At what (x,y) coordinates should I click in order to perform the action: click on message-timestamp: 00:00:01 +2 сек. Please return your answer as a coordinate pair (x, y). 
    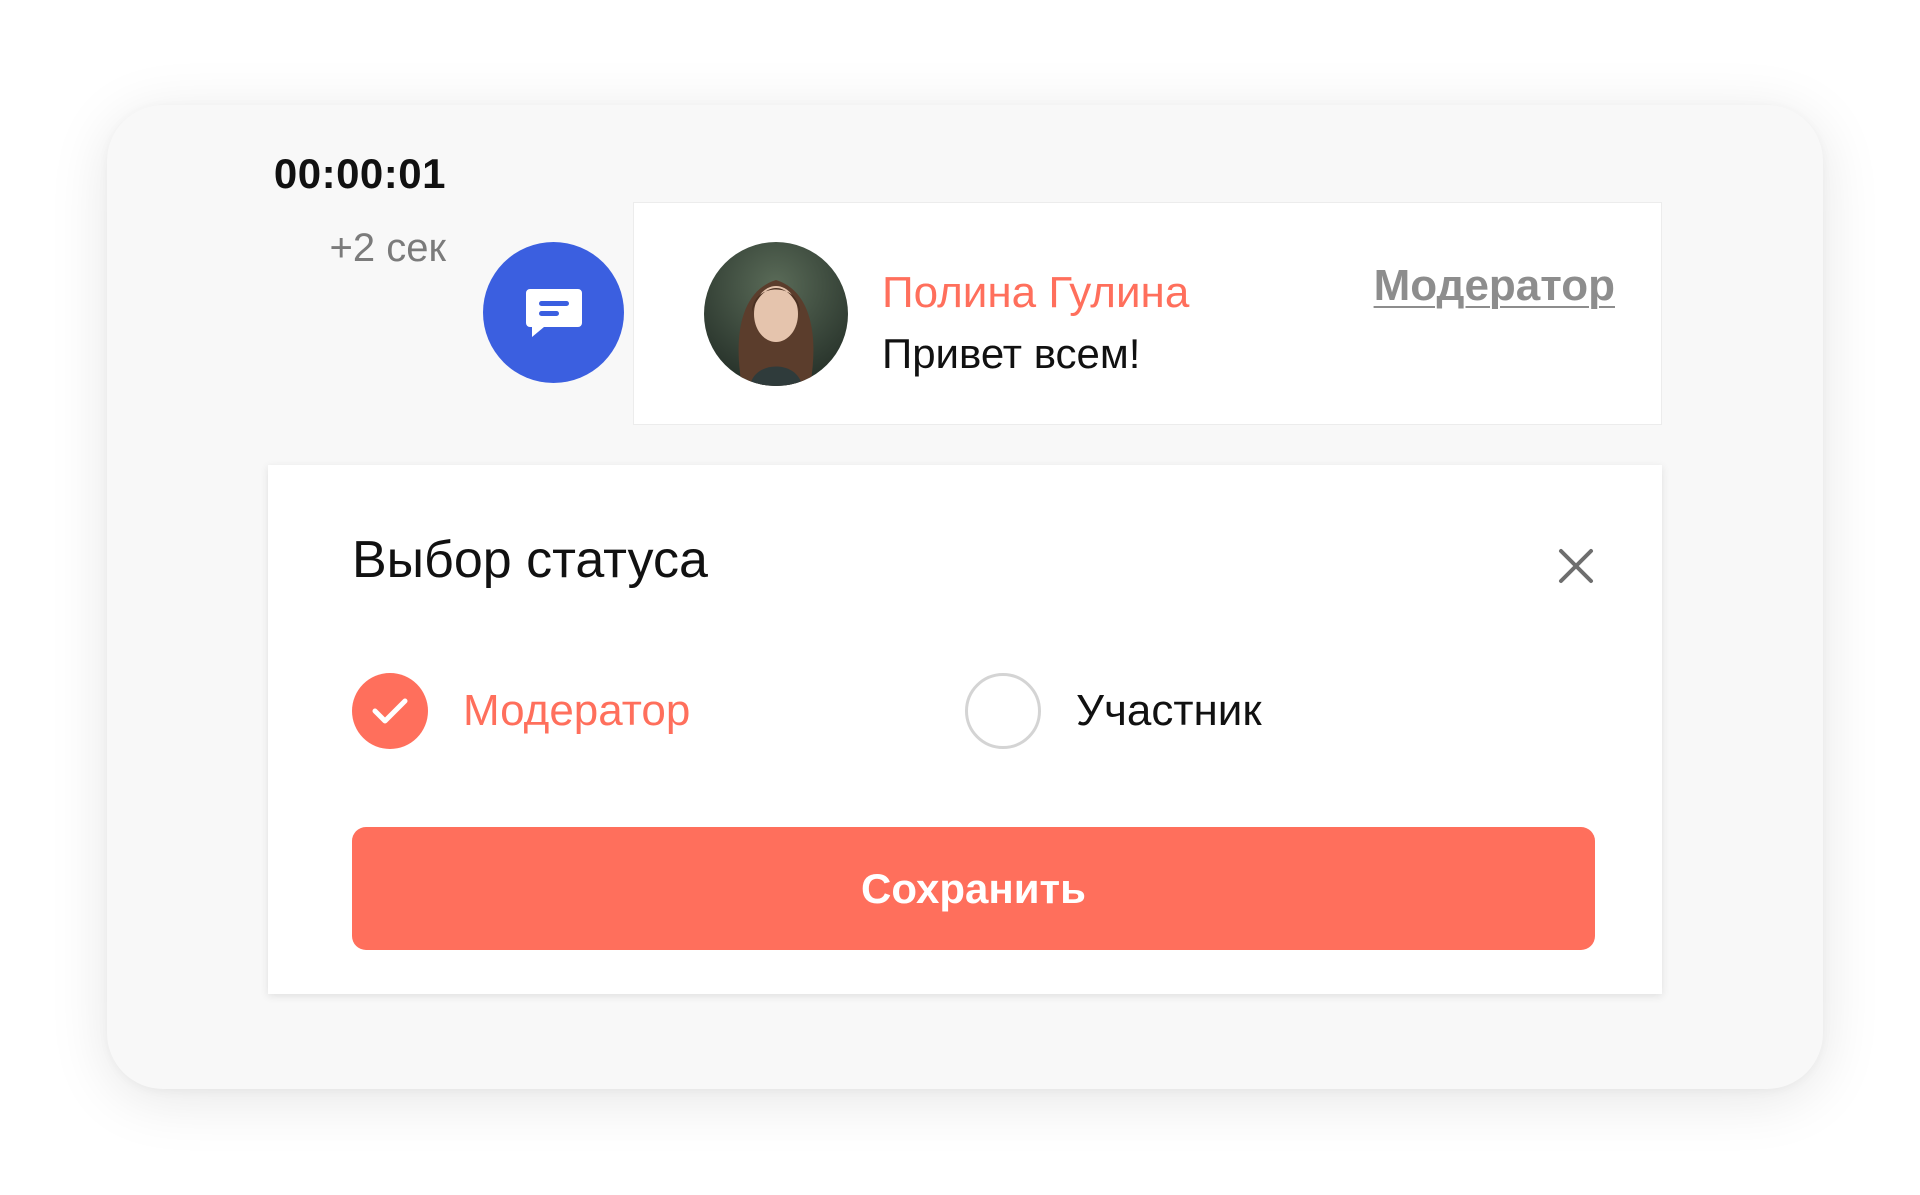
    Looking at the image, I should click on (323, 210).